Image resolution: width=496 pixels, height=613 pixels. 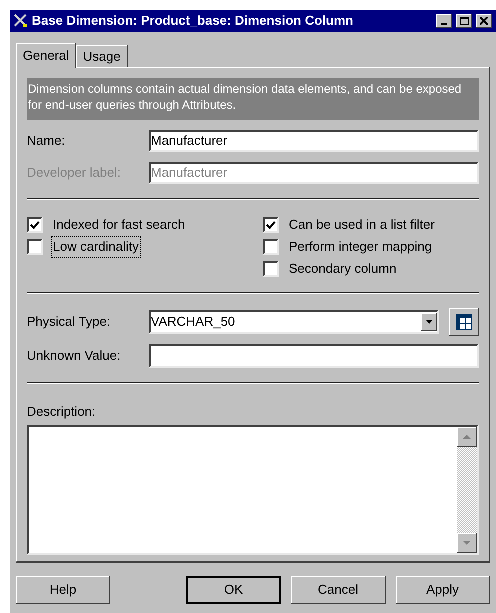 I want to click on grid-icon, so click(x=464, y=322).